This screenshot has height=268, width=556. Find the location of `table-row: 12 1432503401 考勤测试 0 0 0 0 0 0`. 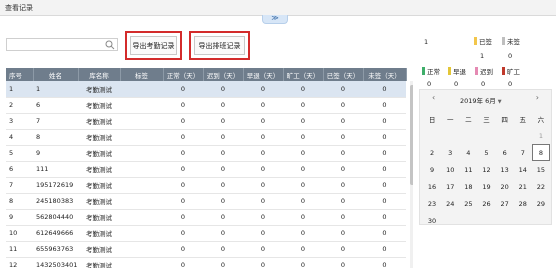

table-row: 12 1432503401 考勤测试 0 0 0 0 0 0 is located at coordinates (206, 262).